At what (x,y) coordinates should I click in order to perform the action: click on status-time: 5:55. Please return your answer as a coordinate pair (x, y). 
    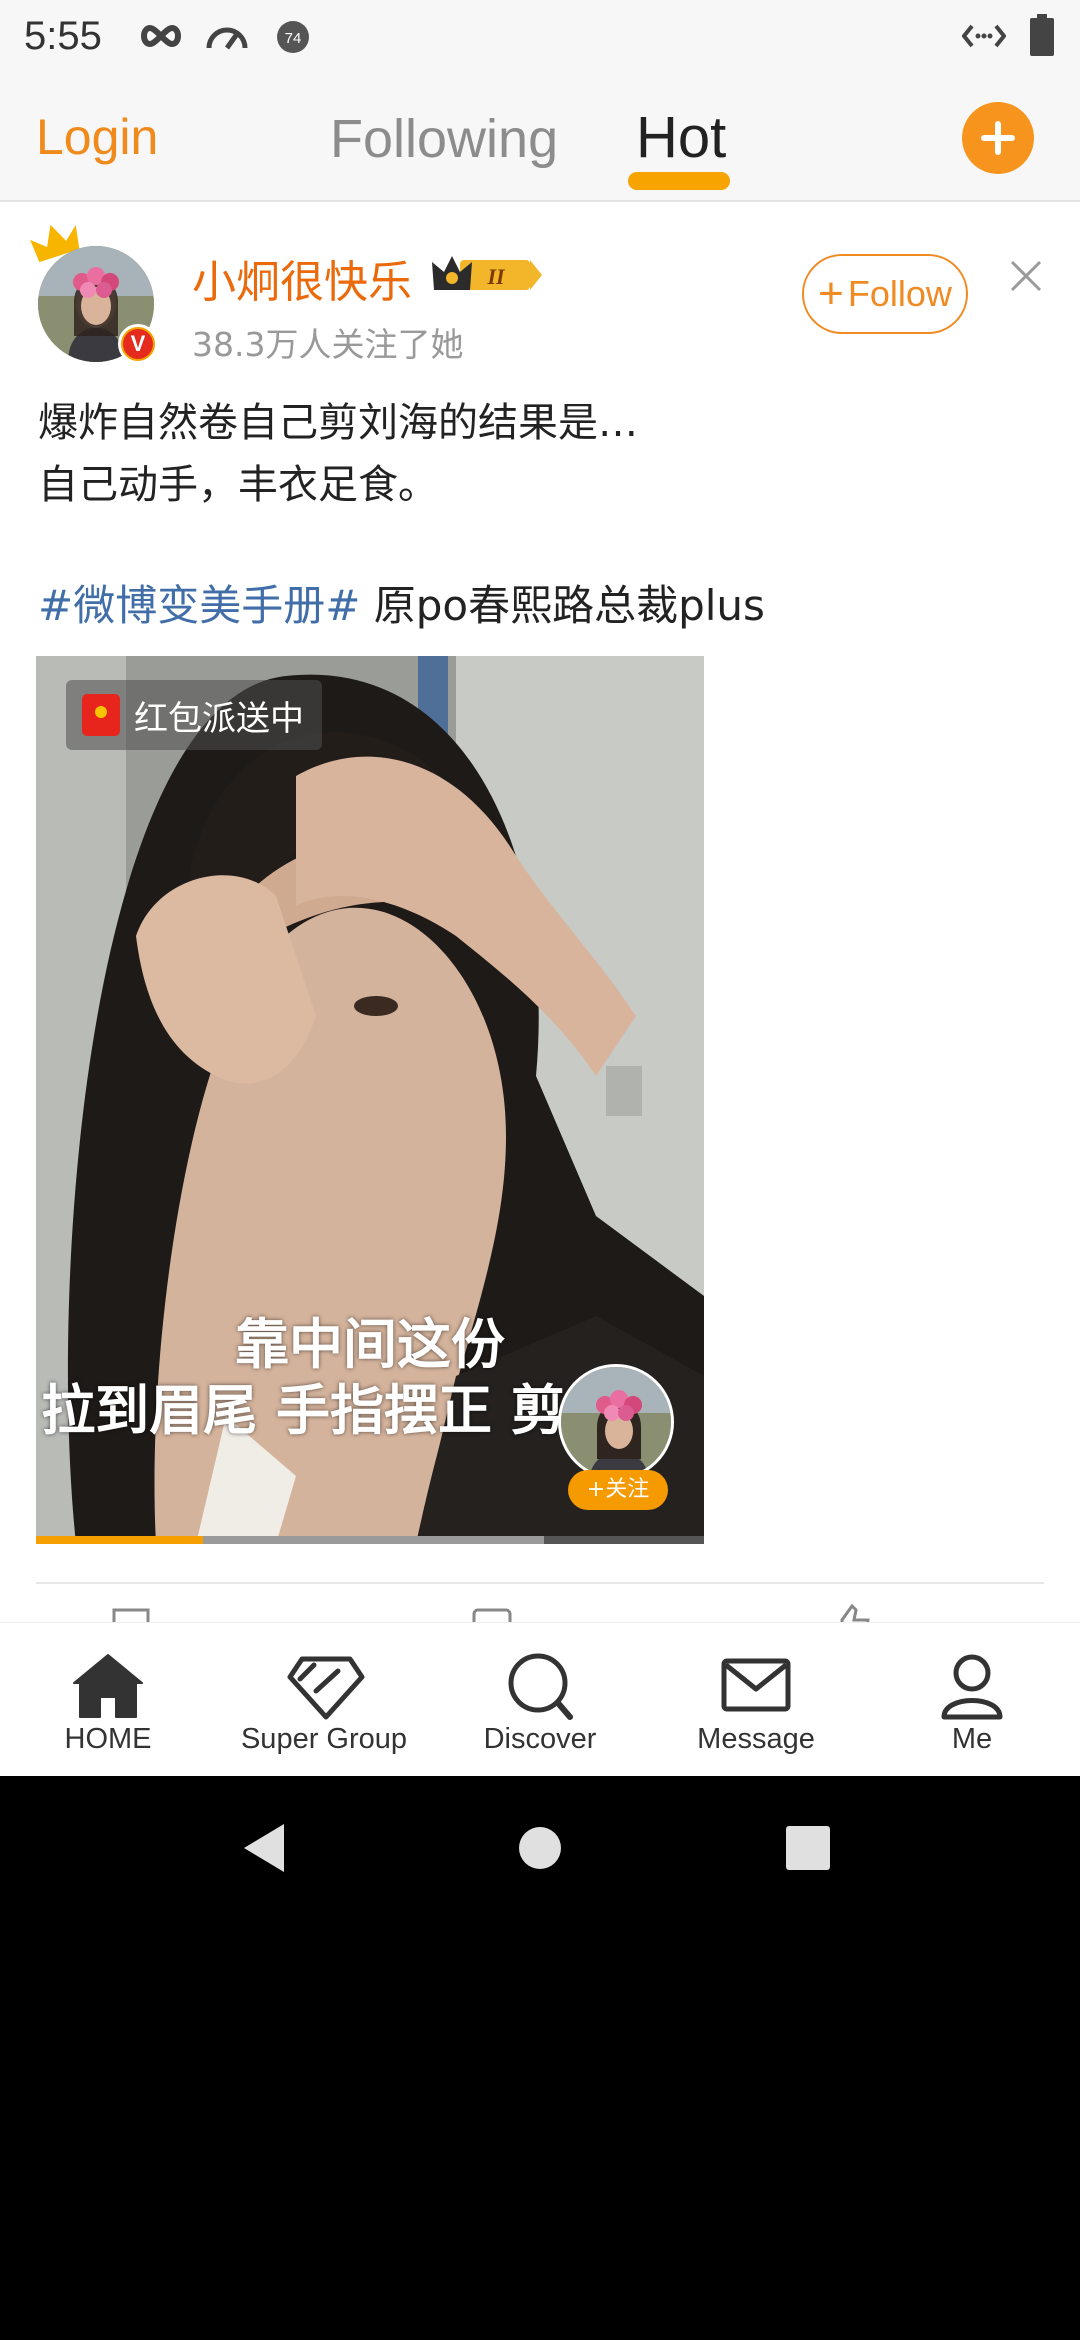
    Looking at the image, I should click on (63, 36).